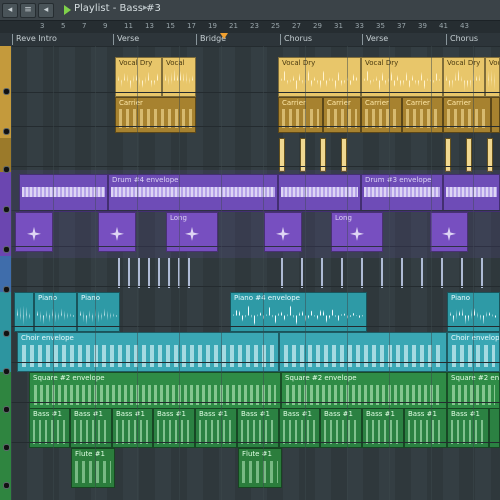 The width and height of the screenshot is (500, 500). Describe the element at coordinates (145, 8) in the screenshot. I see `title-arrow-icon: ▸` at that location.